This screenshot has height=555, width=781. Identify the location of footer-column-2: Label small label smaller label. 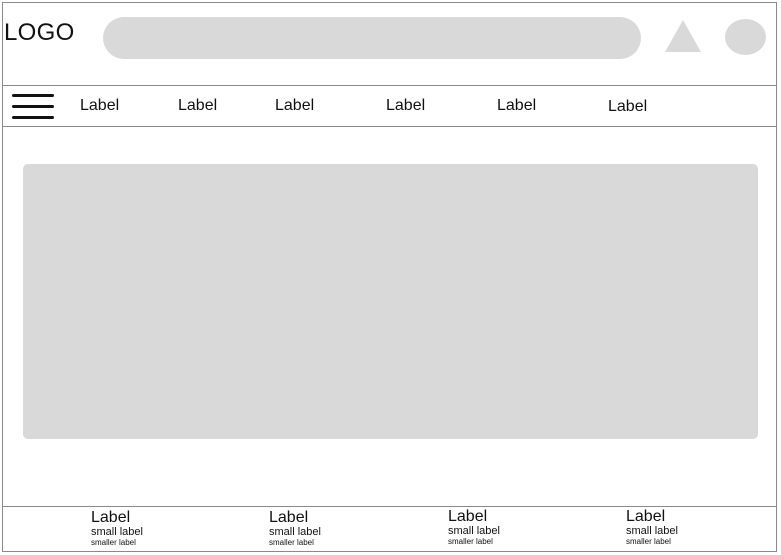
(329, 528).